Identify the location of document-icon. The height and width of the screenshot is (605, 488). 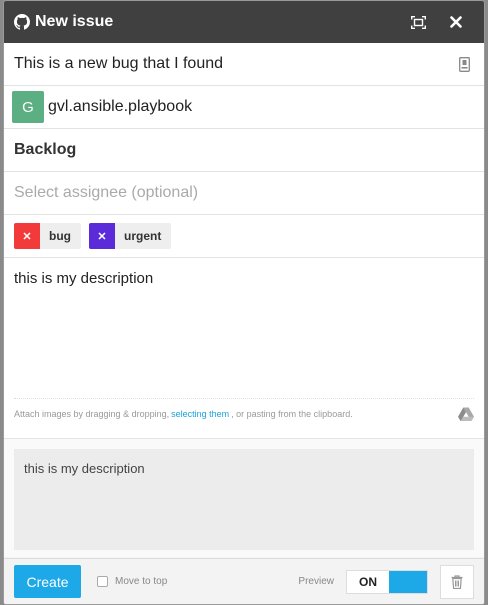
(464, 64).